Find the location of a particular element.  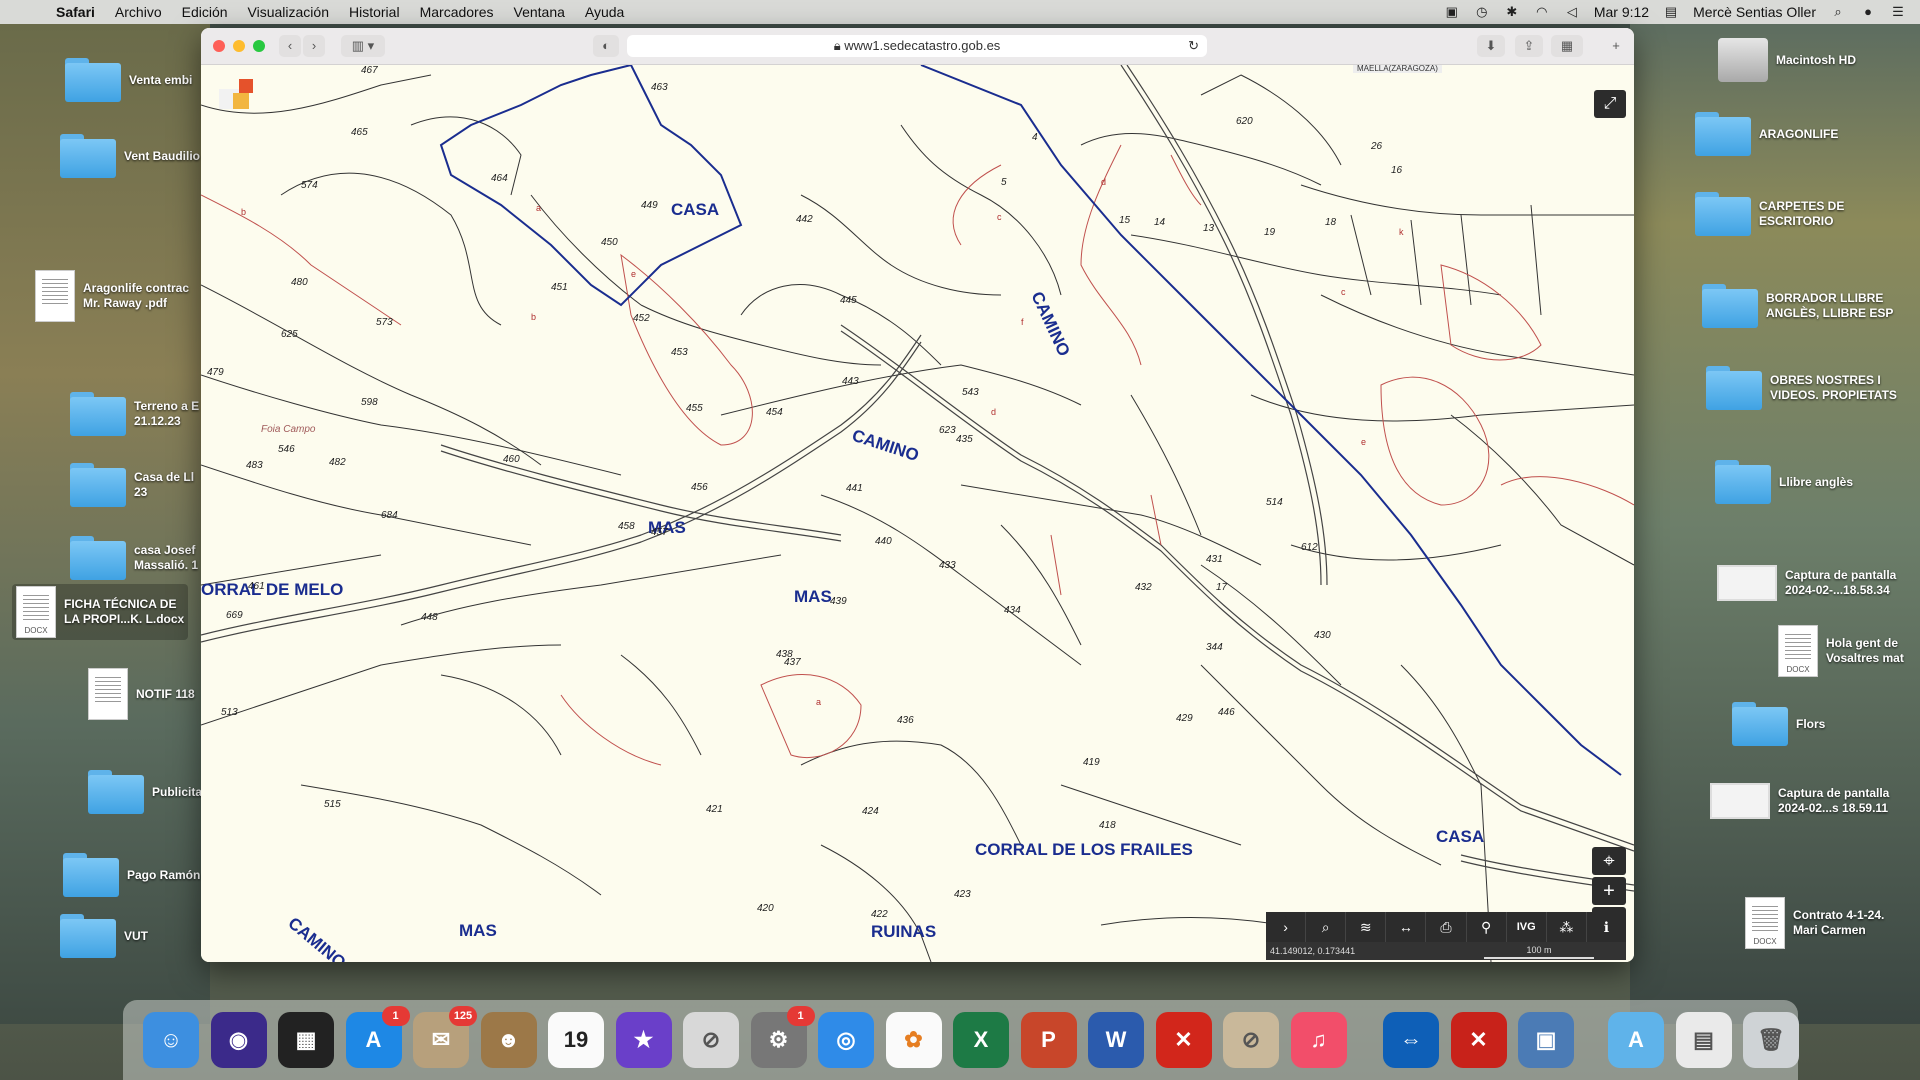

parcel-number: 13 is located at coordinates (1209, 228).